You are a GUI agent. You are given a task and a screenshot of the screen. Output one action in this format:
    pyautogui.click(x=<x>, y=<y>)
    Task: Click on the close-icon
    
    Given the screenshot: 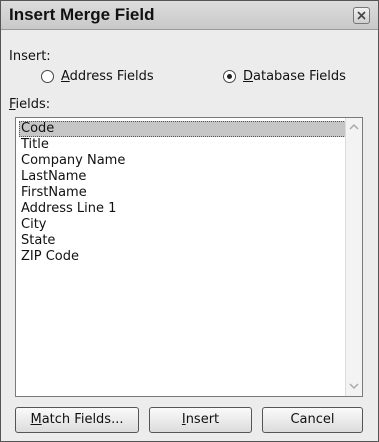 What is the action you would take?
    pyautogui.click(x=361, y=15)
    